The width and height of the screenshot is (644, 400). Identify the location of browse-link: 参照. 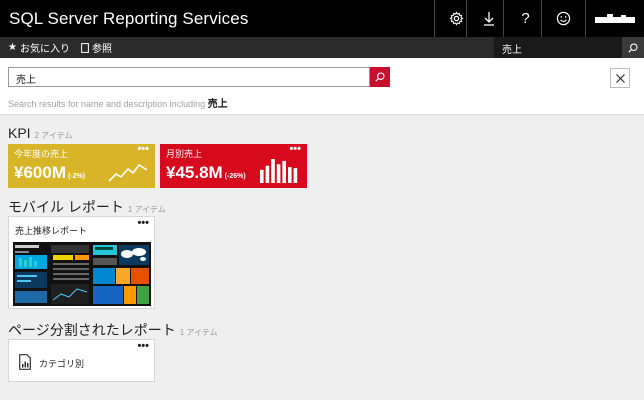
(96, 47).